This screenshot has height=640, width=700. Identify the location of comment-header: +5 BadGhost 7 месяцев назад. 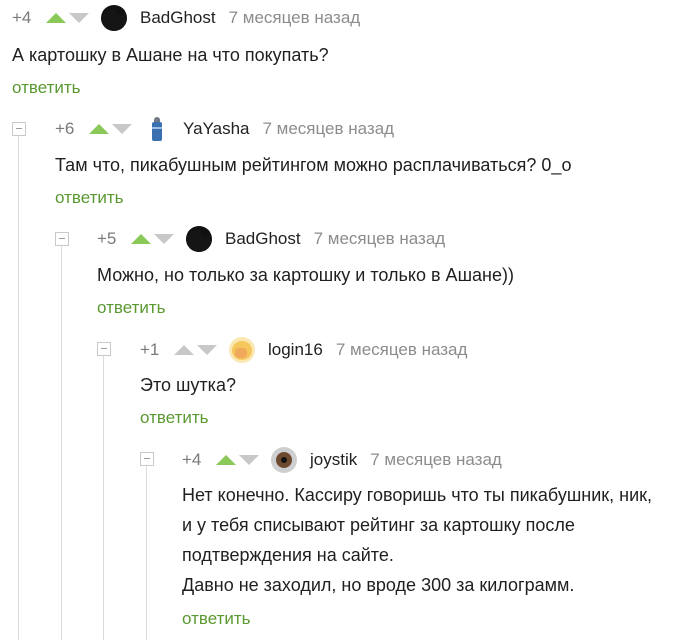
(271, 239).